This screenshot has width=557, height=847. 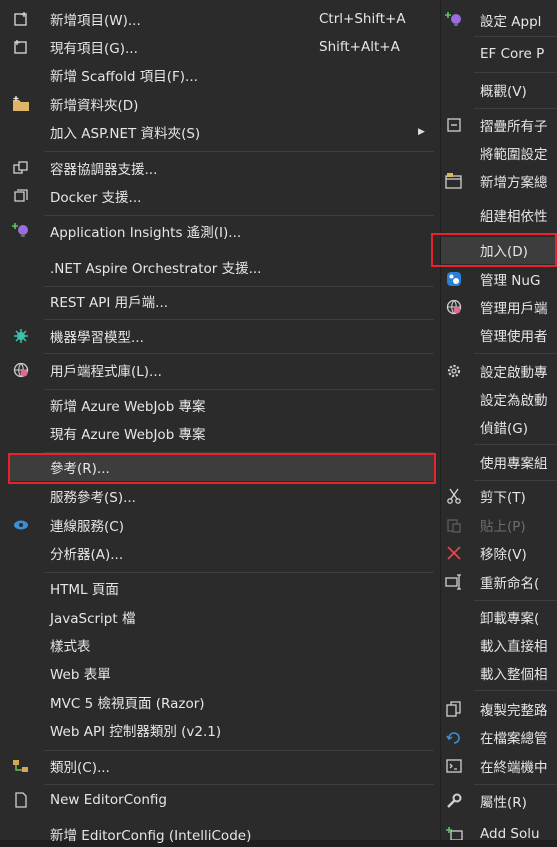 I want to click on right-menu-item-8: 管理 NuG, so click(x=499, y=279).